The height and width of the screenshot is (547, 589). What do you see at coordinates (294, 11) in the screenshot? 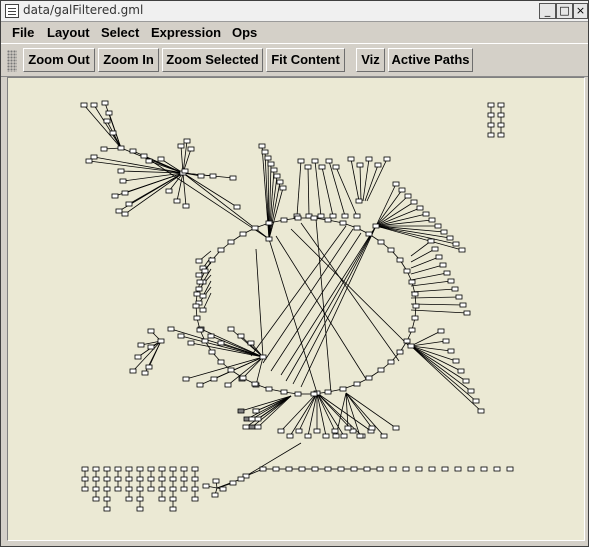
I see `title-bar: data/galFiltered.gml _ □ ×` at bounding box center [294, 11].